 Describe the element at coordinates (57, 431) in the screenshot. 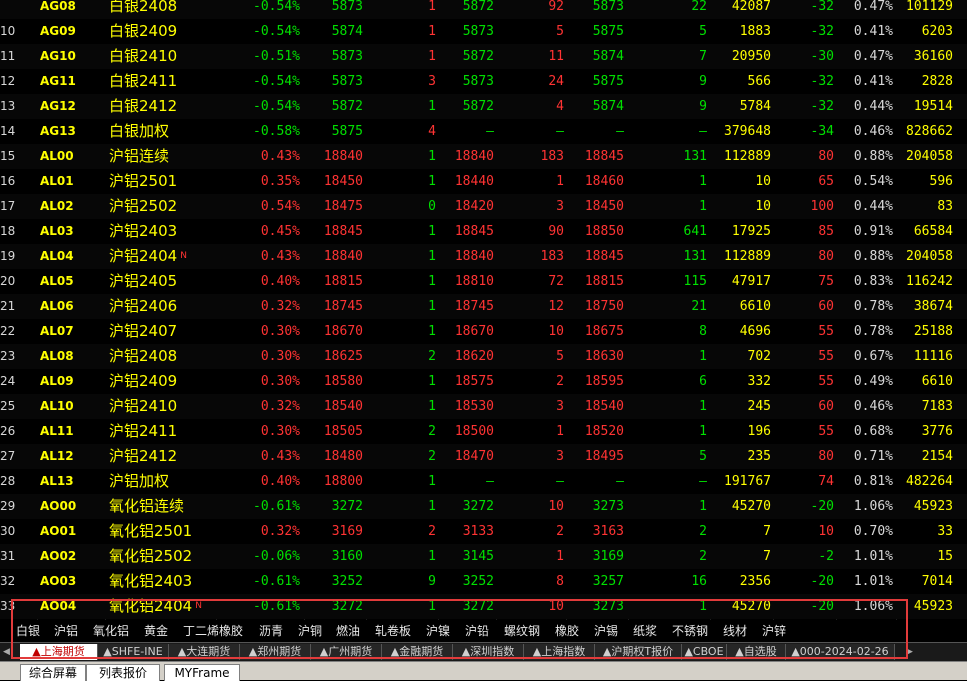

I see `contract-code: AL11` at that location.